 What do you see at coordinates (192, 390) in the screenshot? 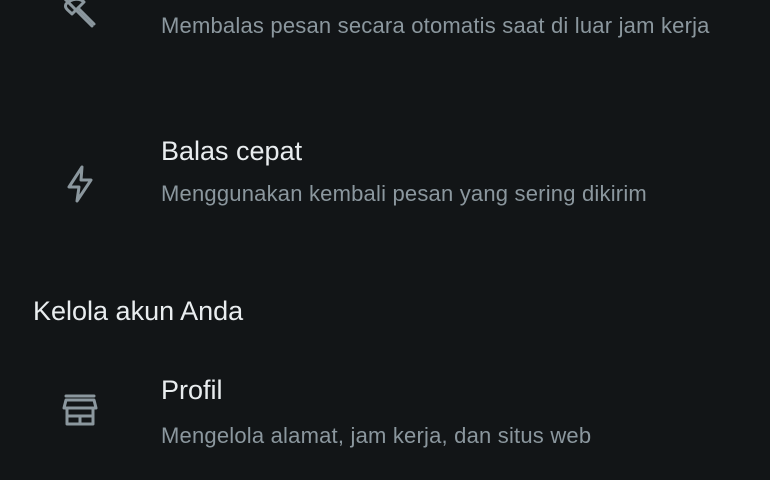
I see `profile-title: Profil` at bounding box center [192, 390].